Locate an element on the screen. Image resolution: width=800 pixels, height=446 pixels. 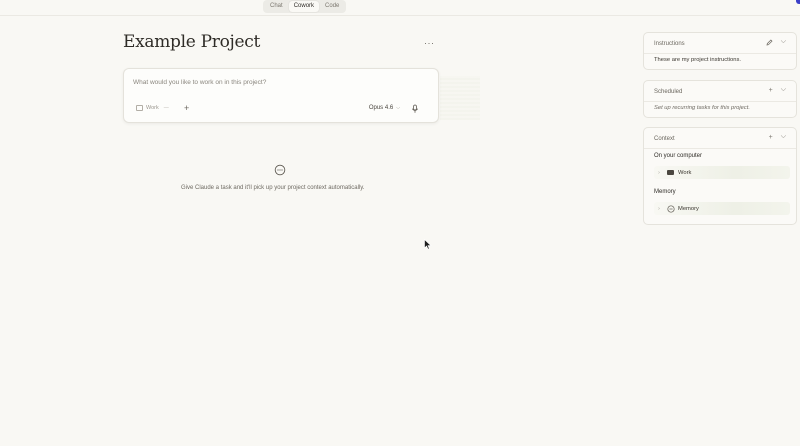
on-your-computer-label: On your computer is located at coordinates (678, 156).